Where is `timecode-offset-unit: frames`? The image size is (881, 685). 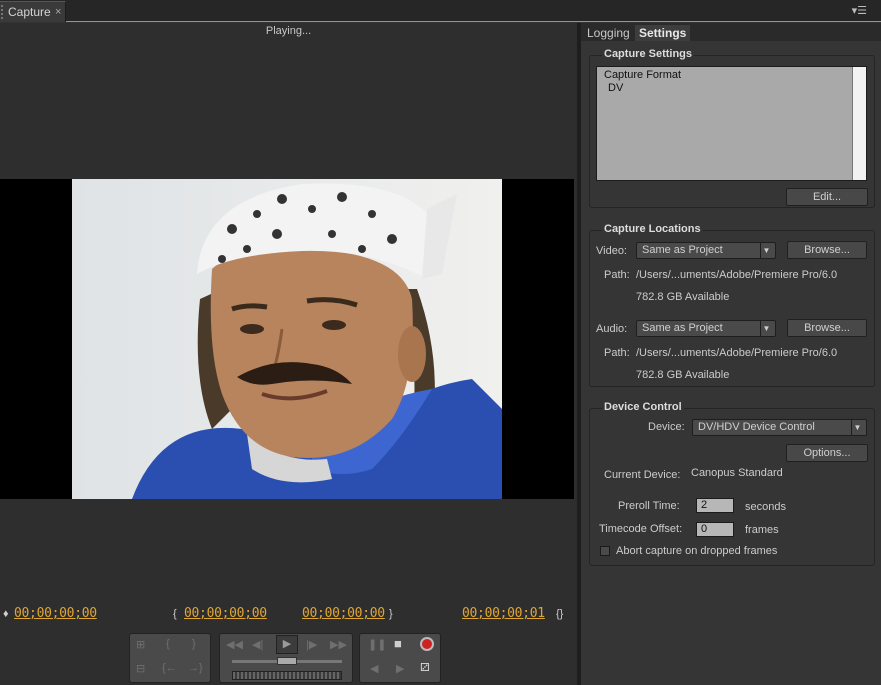 timecode-offset-unit: frames is located at coordinates (762, 530).